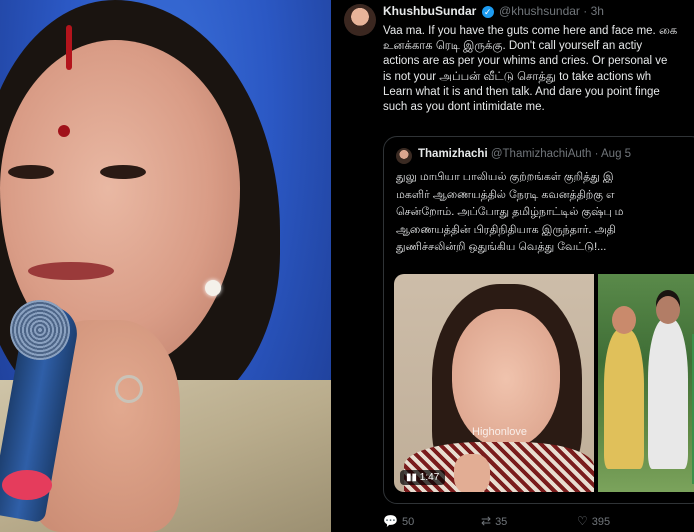  Describe the element at coordinates (123, 172) in the screenshot. I see `photo-right-eye` at that location.